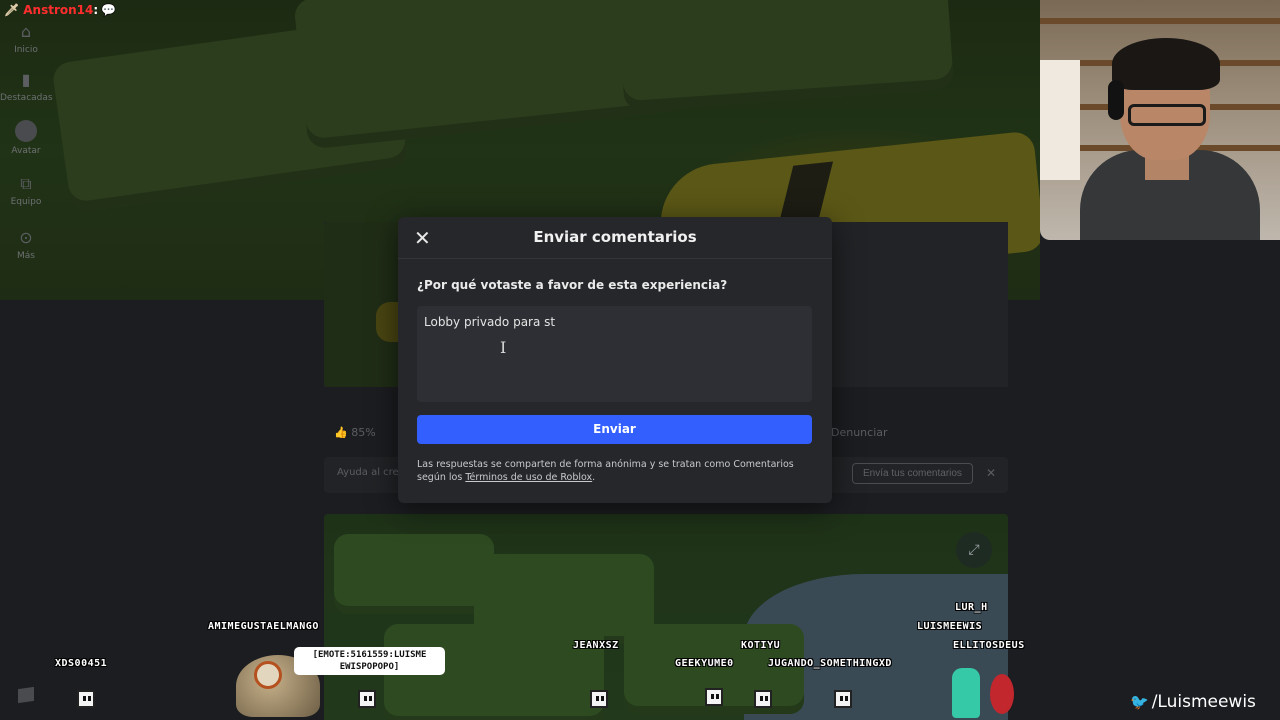  I want to click on lamp, so click(1060, 120).